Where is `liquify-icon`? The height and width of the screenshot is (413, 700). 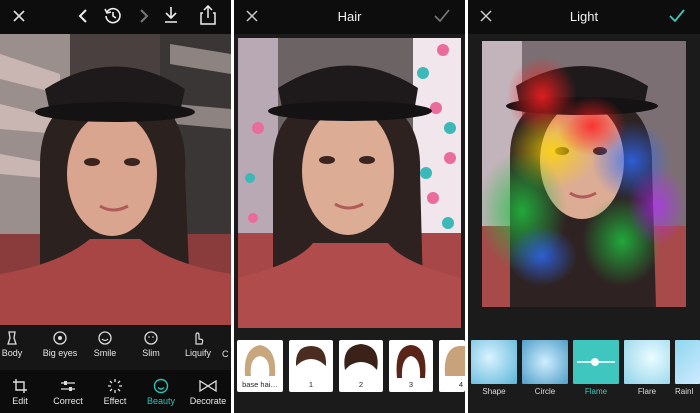 liquify-icon is located at coordinates (199, 338).